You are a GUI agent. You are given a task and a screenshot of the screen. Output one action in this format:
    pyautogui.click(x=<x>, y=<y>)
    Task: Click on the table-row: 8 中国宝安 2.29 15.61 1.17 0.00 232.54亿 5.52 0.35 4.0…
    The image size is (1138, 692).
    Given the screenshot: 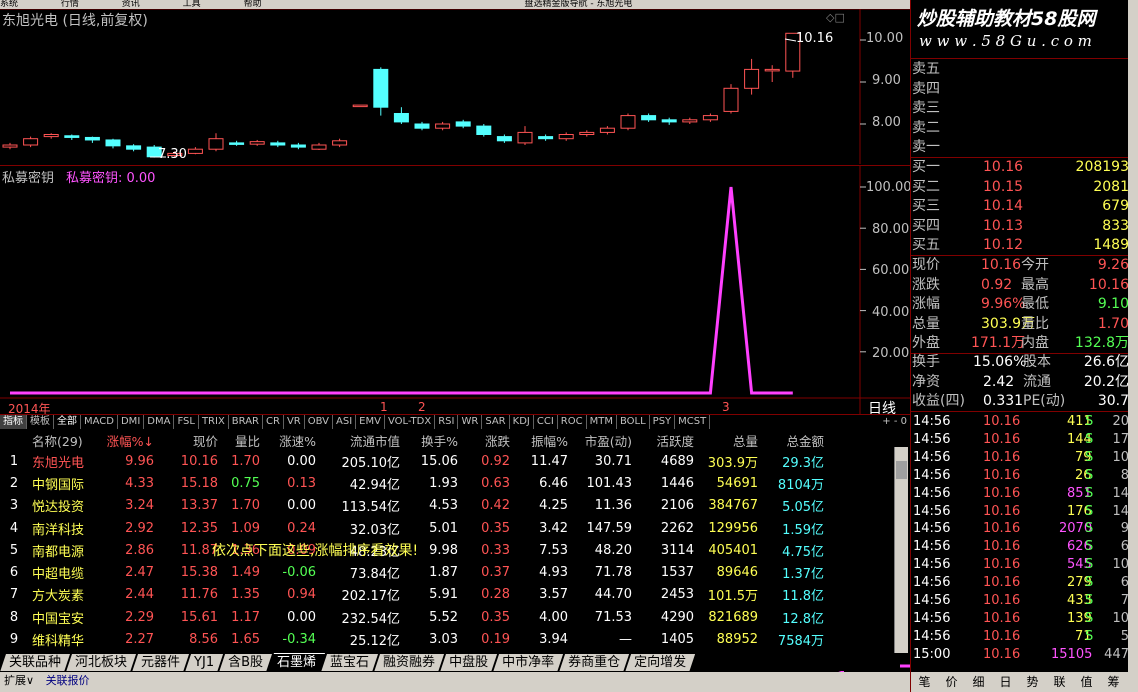 What is the action you would take?
    pyautogui.click(x=414, y=617)
    